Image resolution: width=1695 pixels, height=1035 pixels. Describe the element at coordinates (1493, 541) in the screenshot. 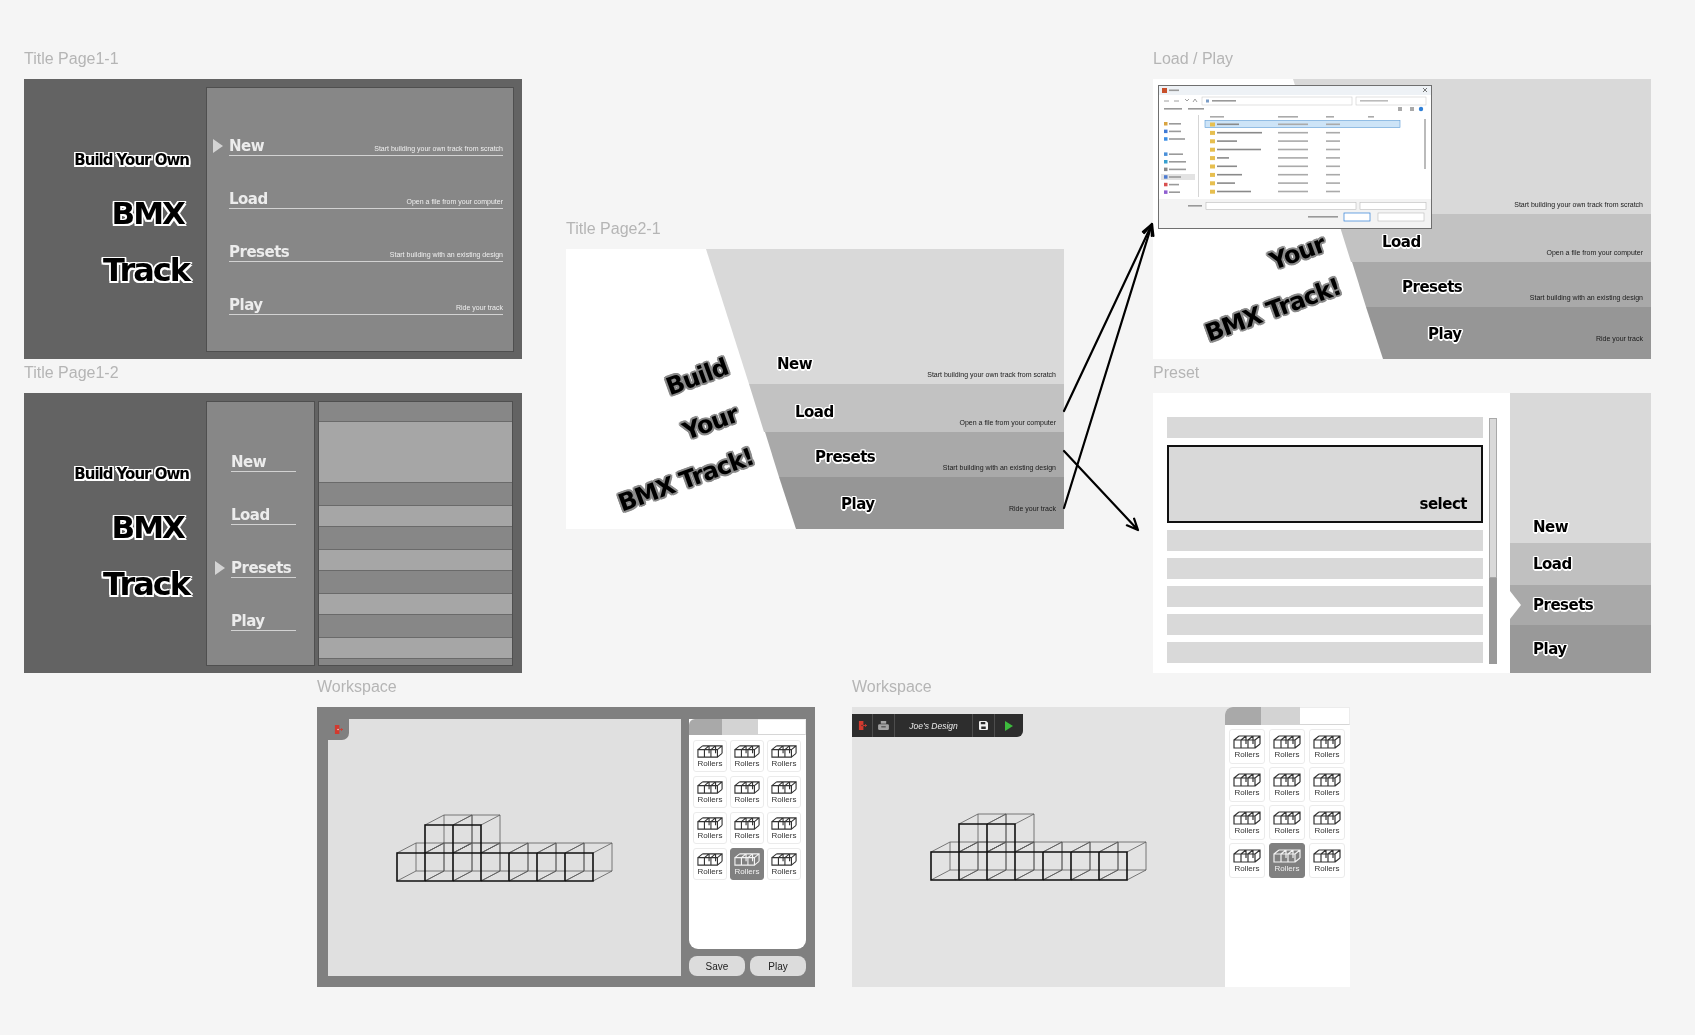

I see `scrollbar` at that location.